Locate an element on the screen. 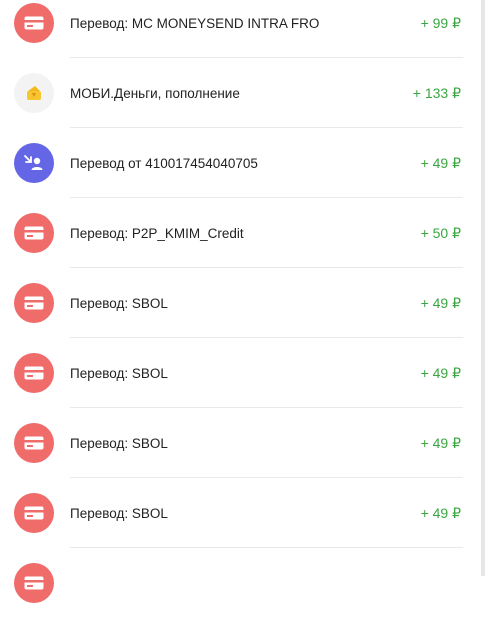  transaction-row: Перевод: MC MONEYSEND INTRA FRO + 99 ₽ is located at coordinates (242, 29).